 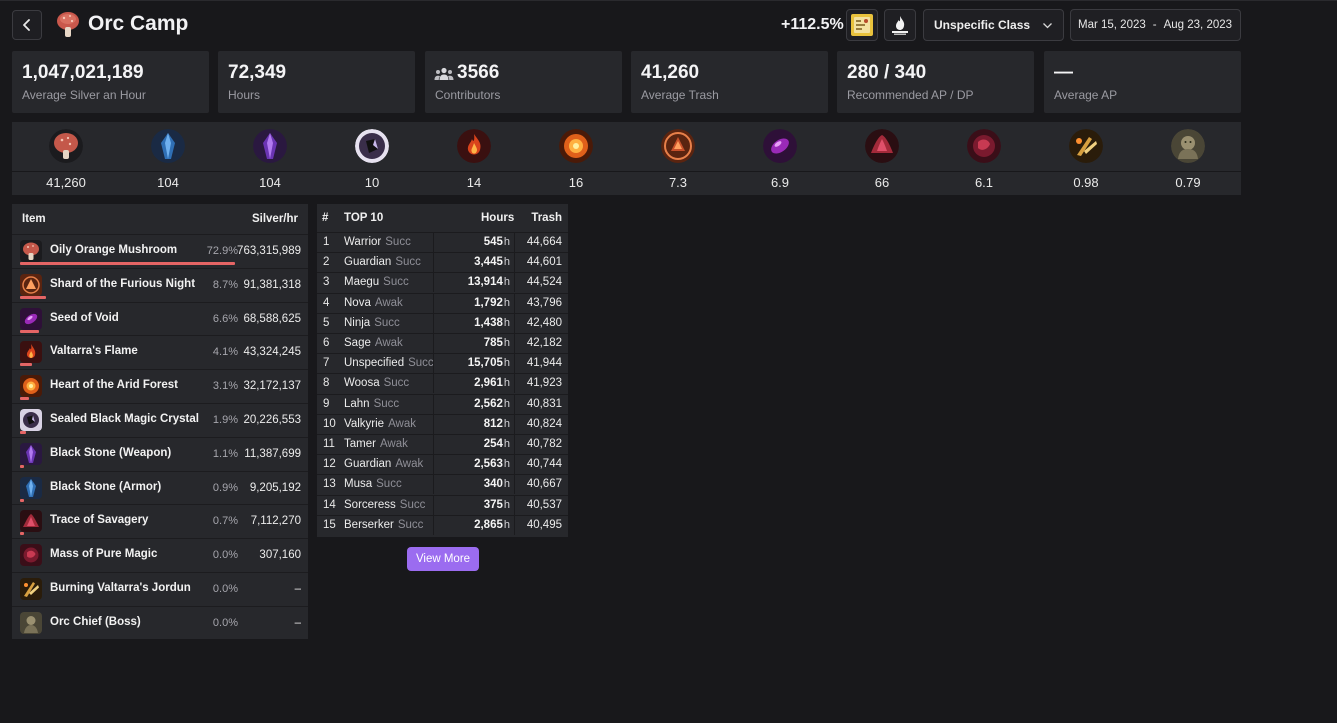 What do you see at coordinates (576, 158) in the screenshot?
I see `drop-item: 16` at bounding box center [576, 158].